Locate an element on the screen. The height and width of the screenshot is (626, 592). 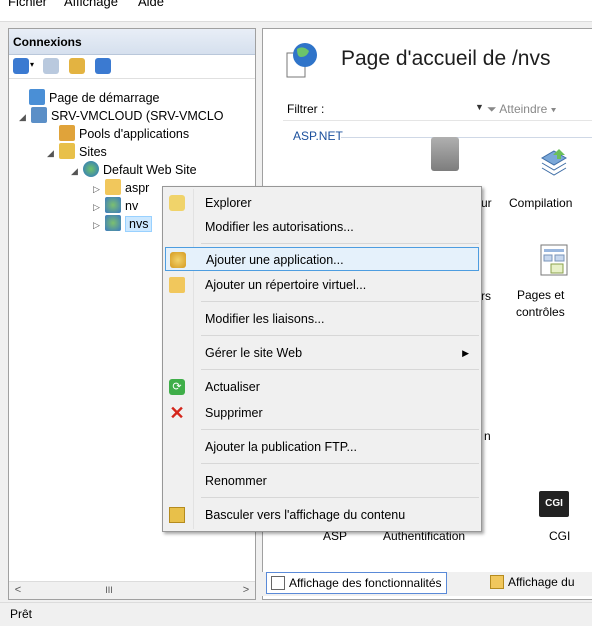
page-title: Page d'accueil de /nvs is located at coordinates (446, 58).